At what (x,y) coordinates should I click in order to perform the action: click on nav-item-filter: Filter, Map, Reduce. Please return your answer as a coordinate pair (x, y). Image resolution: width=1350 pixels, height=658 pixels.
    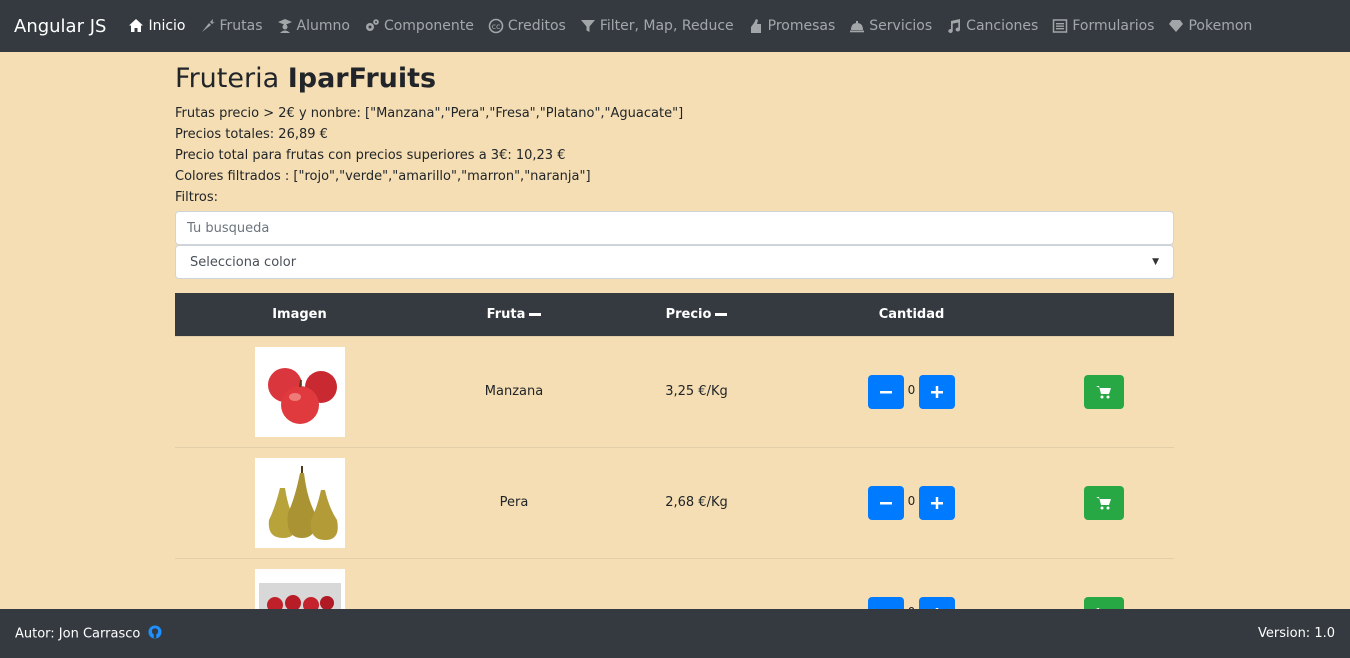
    Looking at the image, I should click on (657, 26).